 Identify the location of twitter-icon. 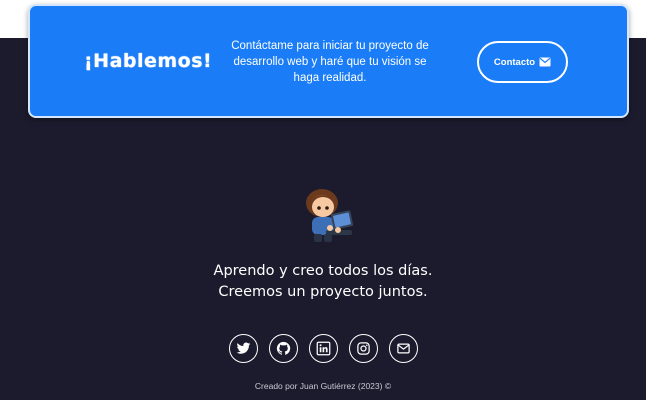
(243, 348).